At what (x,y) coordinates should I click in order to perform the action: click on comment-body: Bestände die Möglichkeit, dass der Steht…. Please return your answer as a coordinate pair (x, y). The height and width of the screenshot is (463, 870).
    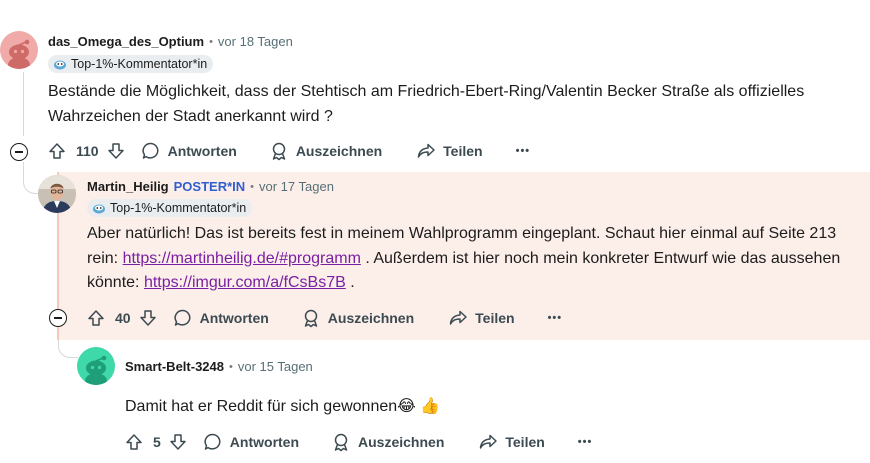
    Looking at the image, I should click on (426, 104).